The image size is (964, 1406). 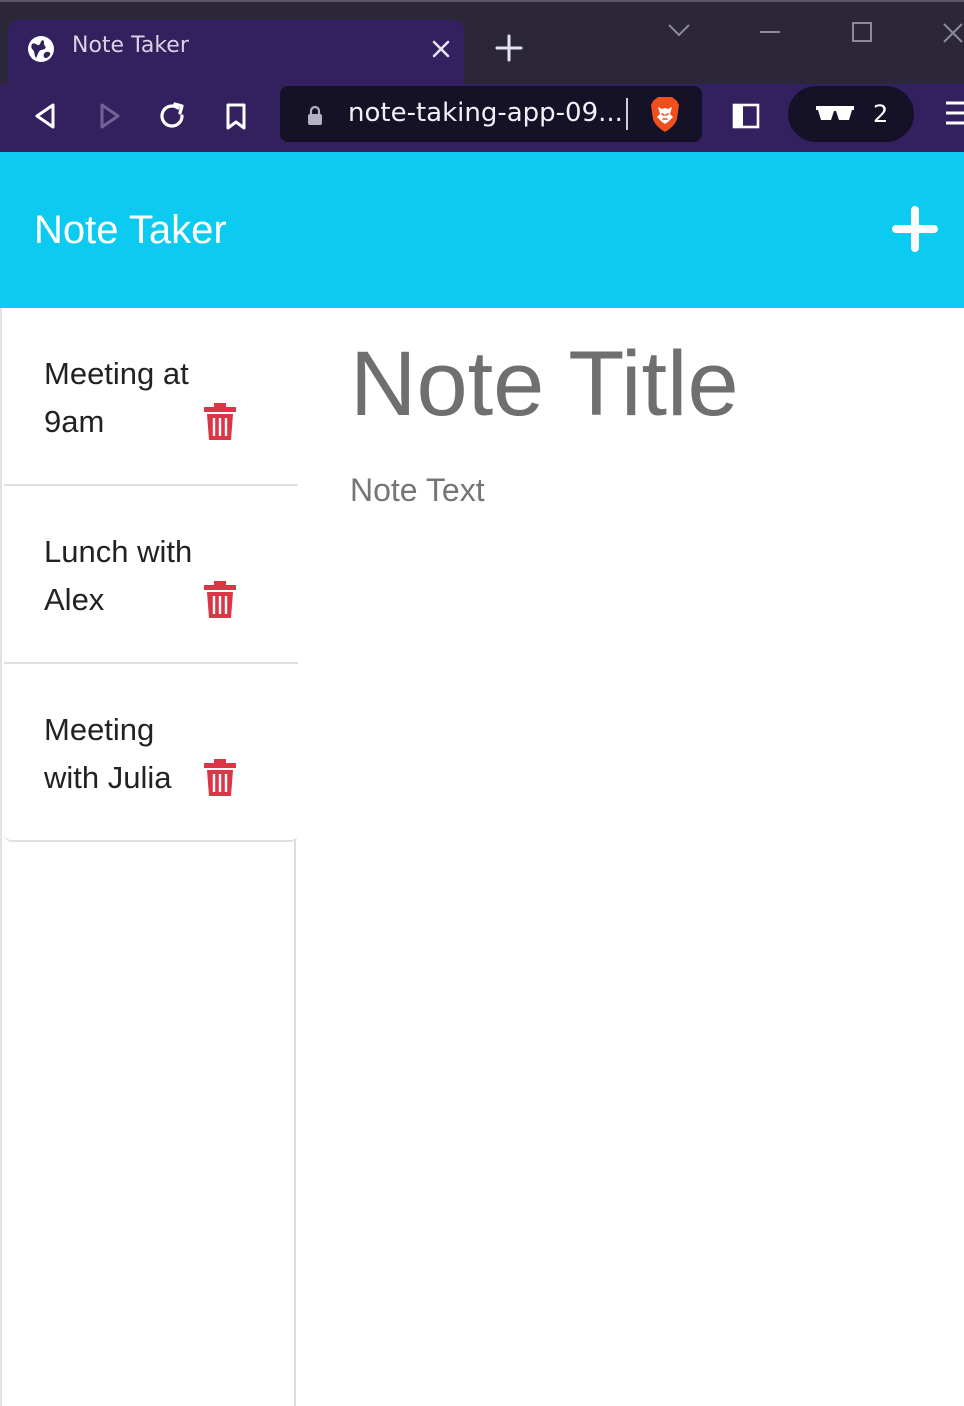 I want to click on note-list-item-title: Lunch with Alex, so click(x=129, y=576).